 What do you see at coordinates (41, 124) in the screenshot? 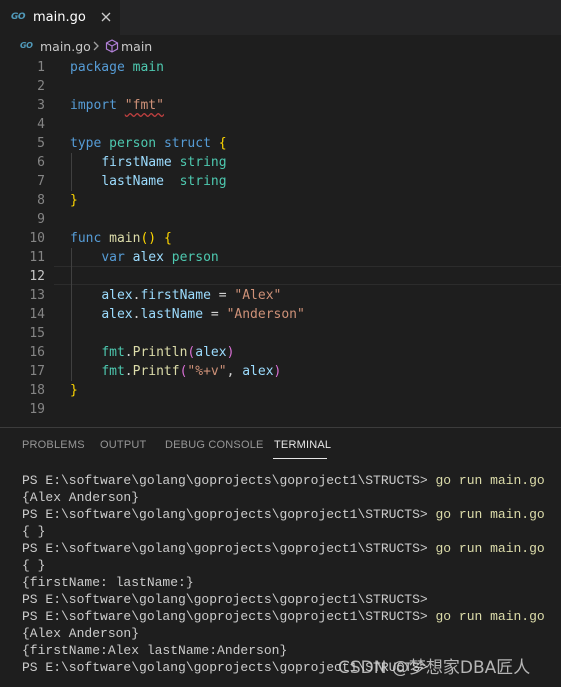
I see `line-number: 4` at bounding box center [41, 124].